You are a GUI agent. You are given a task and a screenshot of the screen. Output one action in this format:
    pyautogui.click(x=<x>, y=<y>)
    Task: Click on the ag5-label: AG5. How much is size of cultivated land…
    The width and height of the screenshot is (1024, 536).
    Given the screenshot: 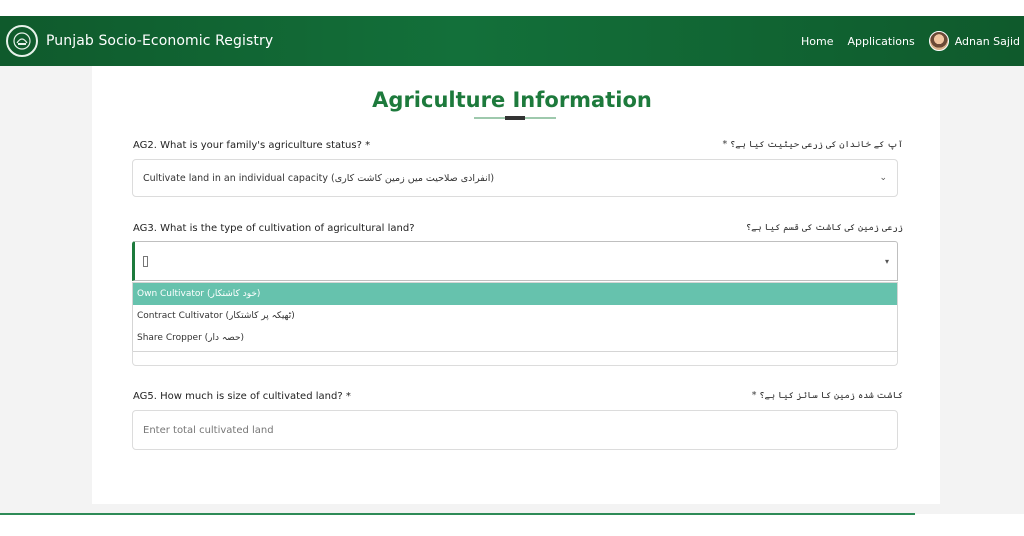 What is the action you would take?
    pyautogui.click(x=242, y=396)
    